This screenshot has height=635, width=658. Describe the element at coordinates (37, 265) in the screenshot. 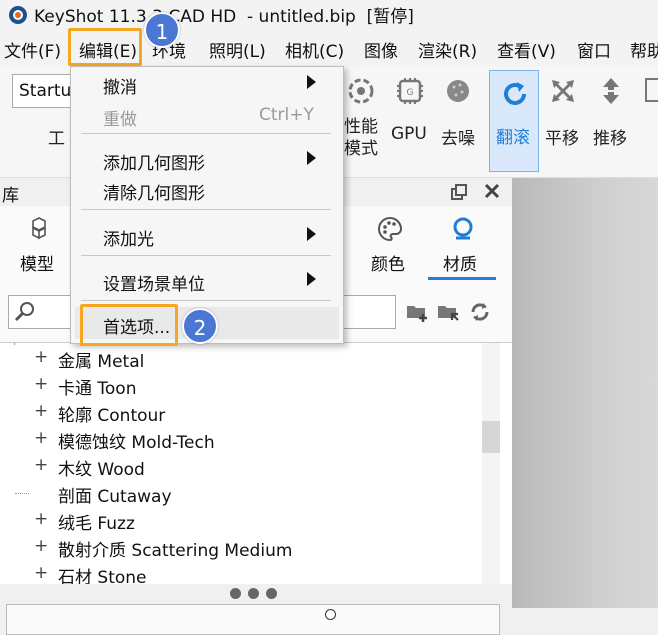

I see `tab-model-label: 模型` at that location.